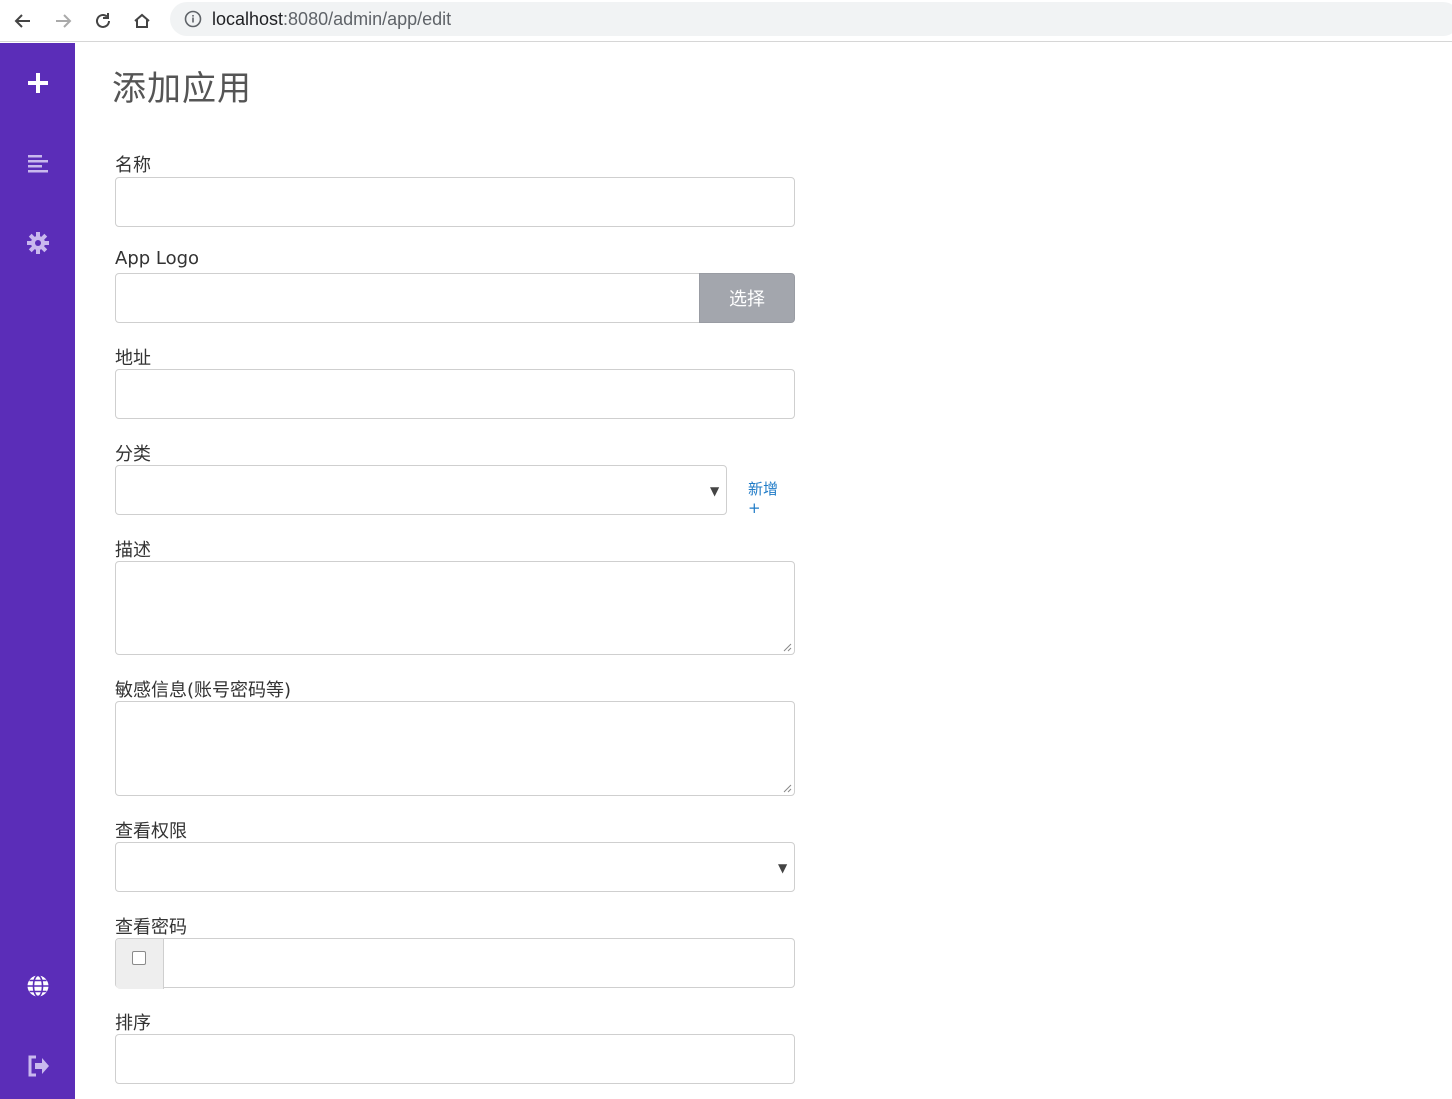  Describe the element at coordinates (182, 89) in the screenshot. I see `page-title: 添加应用` at that location.